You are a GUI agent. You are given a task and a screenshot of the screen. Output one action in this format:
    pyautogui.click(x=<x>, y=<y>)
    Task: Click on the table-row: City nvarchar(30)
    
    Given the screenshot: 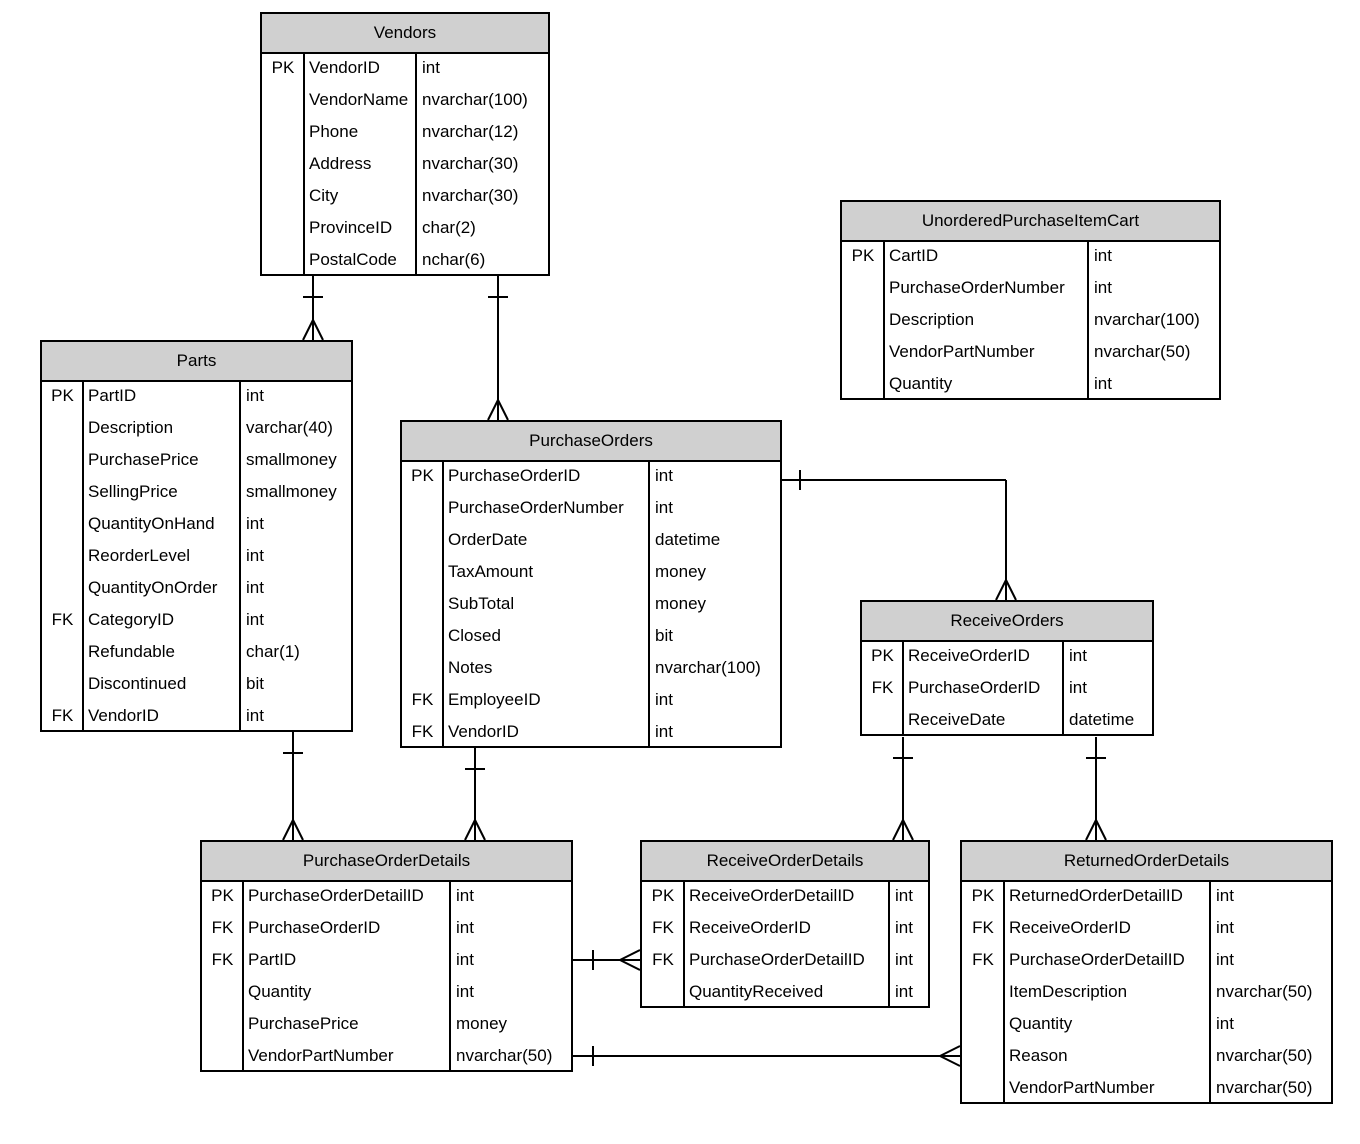 What is the action you would take?
    pyautogui.click(x=405, y=198)
    